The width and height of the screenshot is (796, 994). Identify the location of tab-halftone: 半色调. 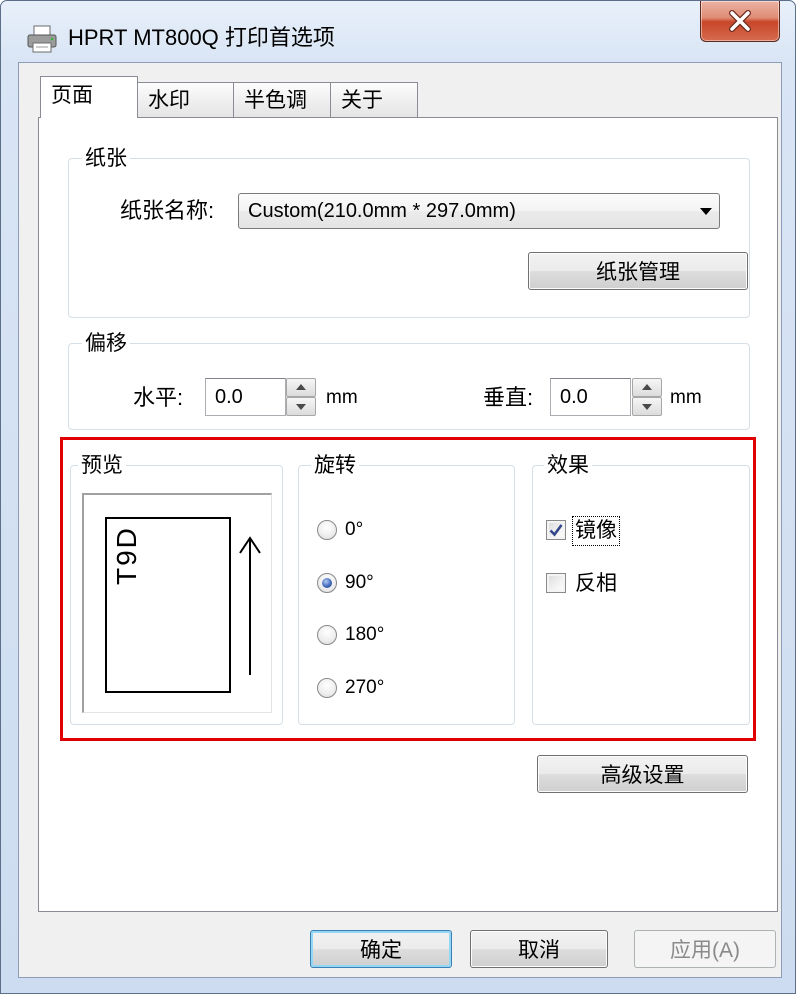
(282, 99).